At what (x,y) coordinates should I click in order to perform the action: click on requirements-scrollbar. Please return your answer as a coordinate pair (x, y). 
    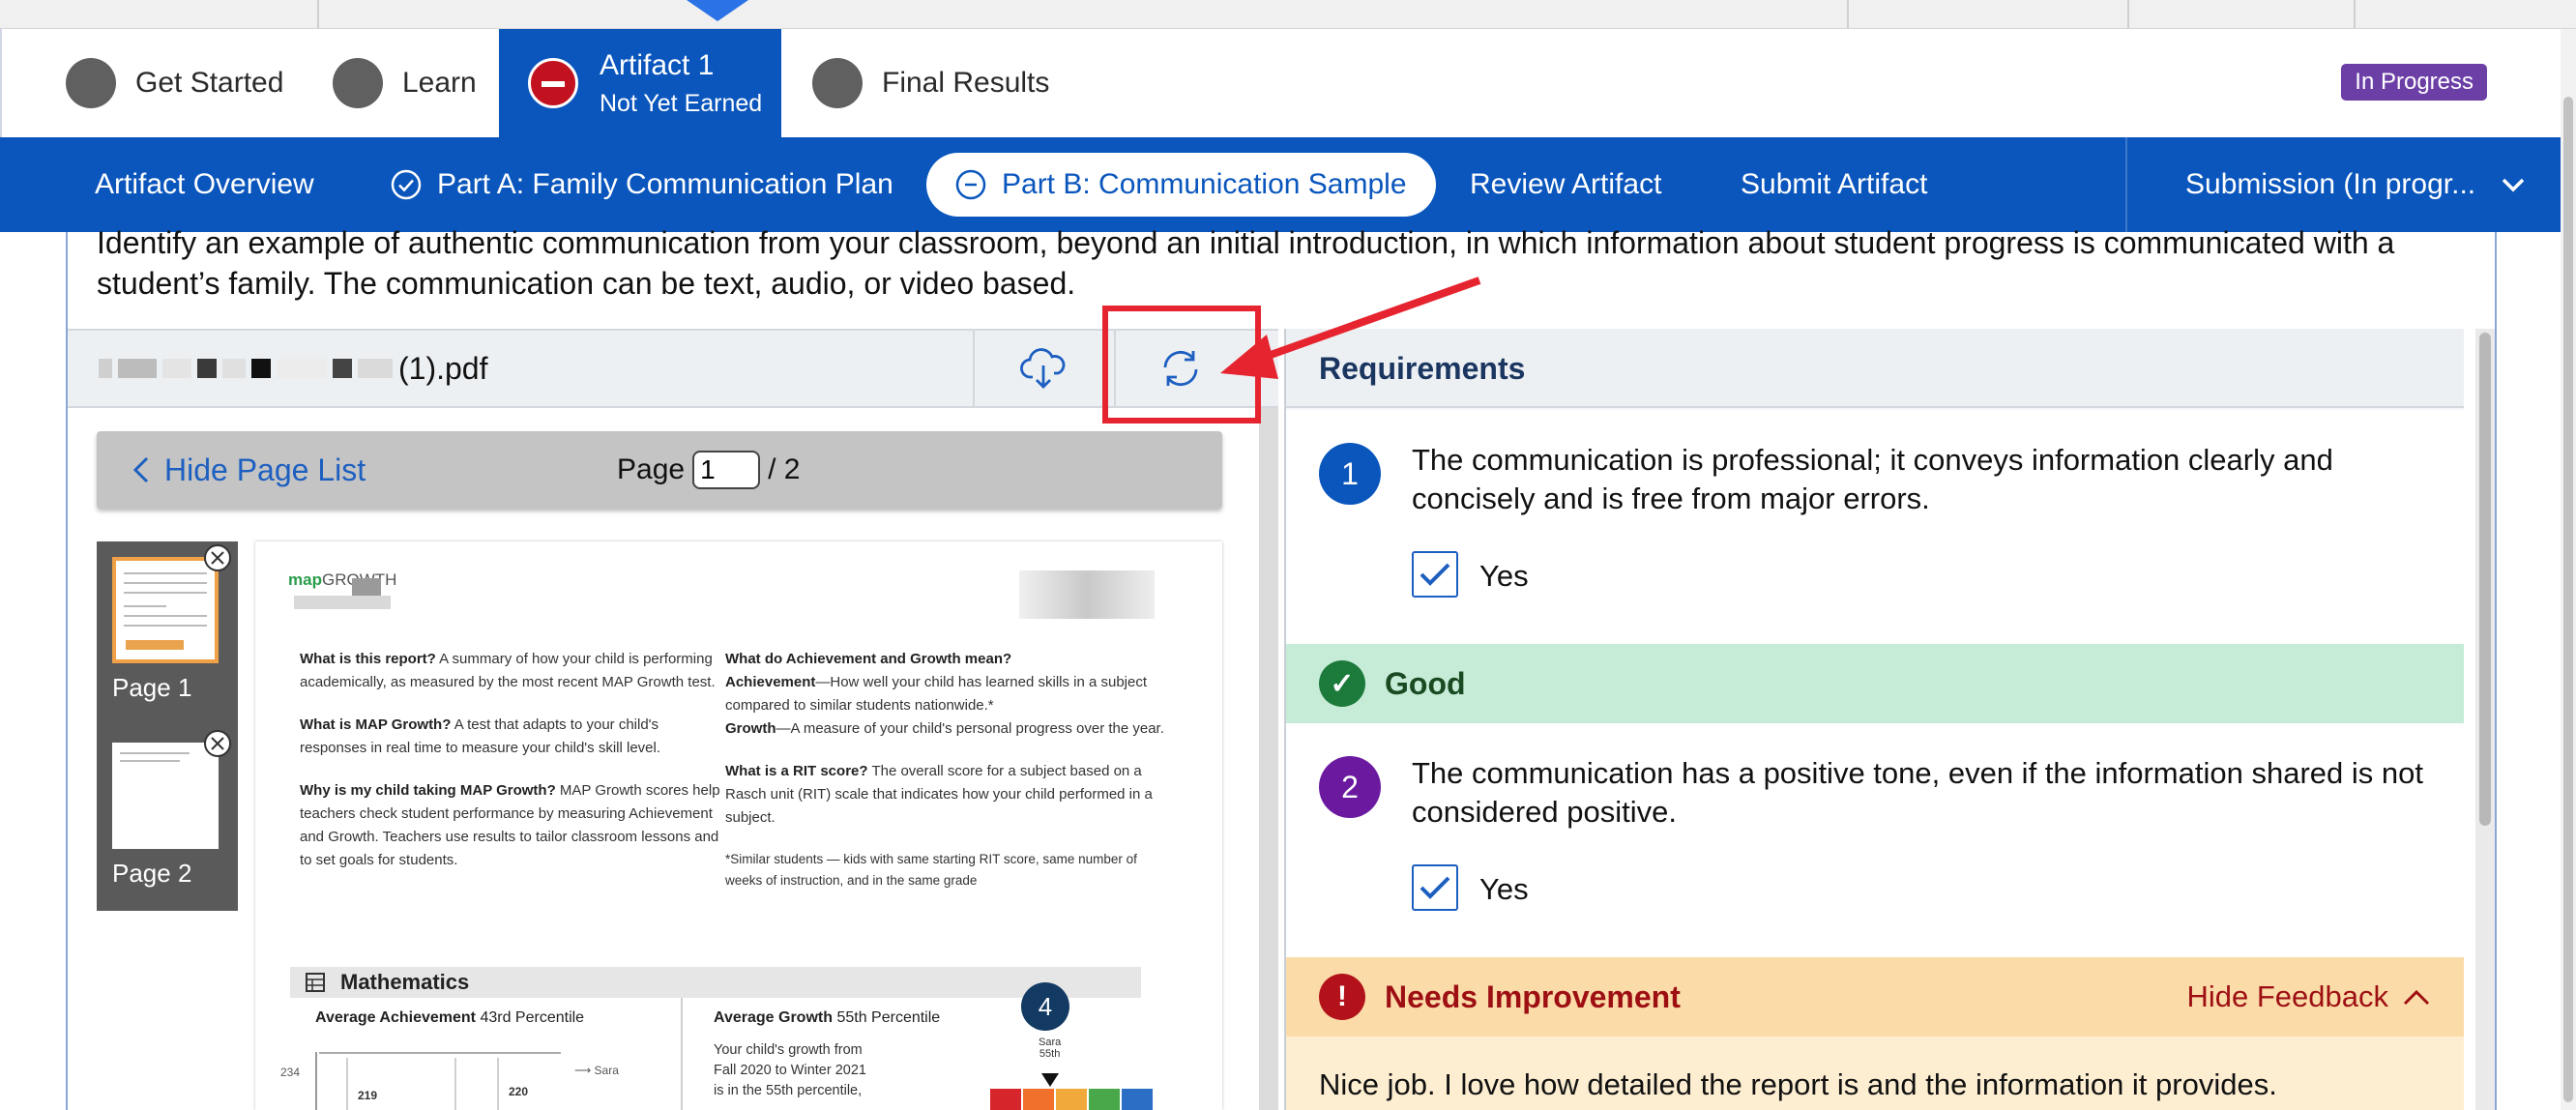
    Looking at the image, I should click on (2485, 719).